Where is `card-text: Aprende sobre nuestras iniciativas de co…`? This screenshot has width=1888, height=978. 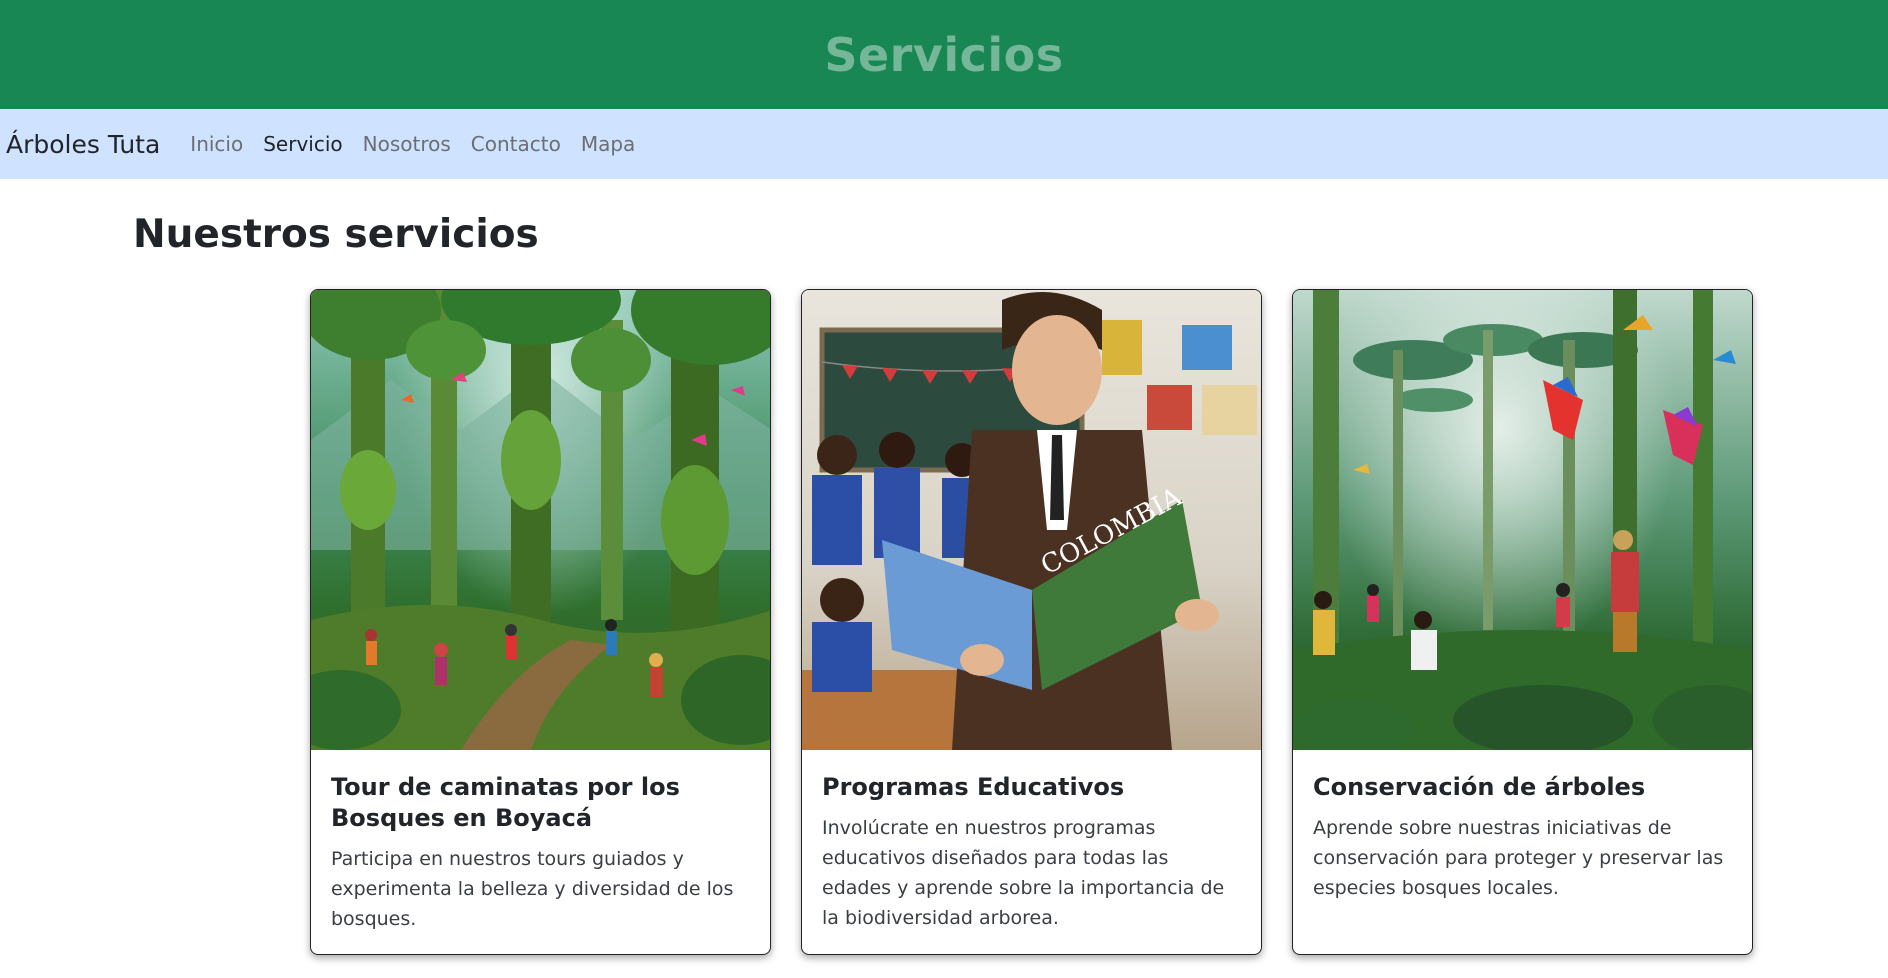 card-text: Aprende sobre nuestras iniciativas de co… is located at coordinates (1518, 858).